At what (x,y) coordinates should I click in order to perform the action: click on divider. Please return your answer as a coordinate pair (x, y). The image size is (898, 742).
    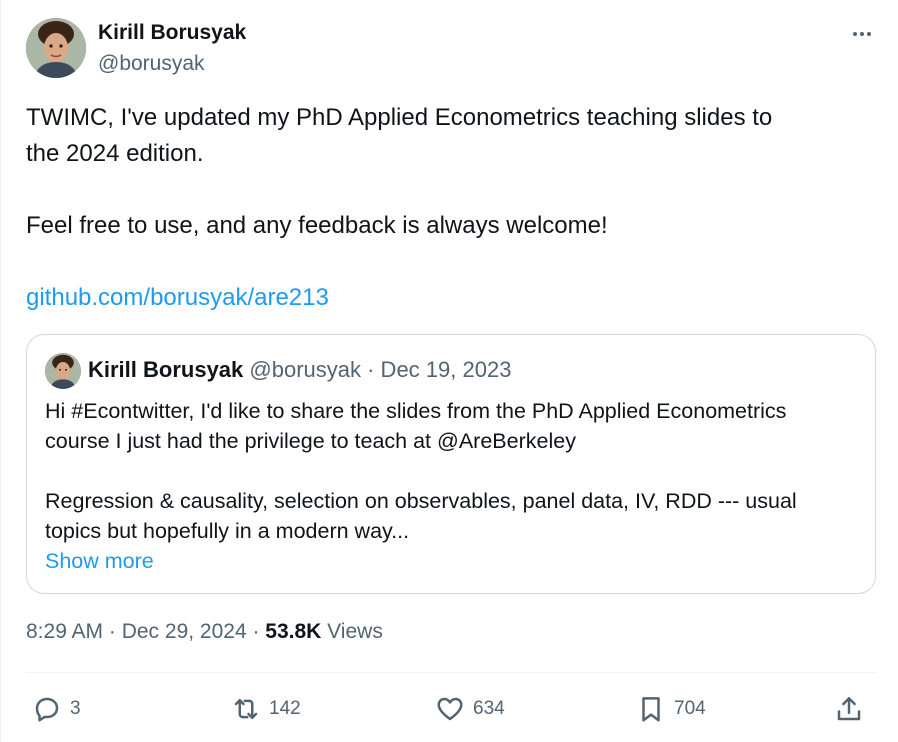
    Looking at the image, I should click on (451, 672).